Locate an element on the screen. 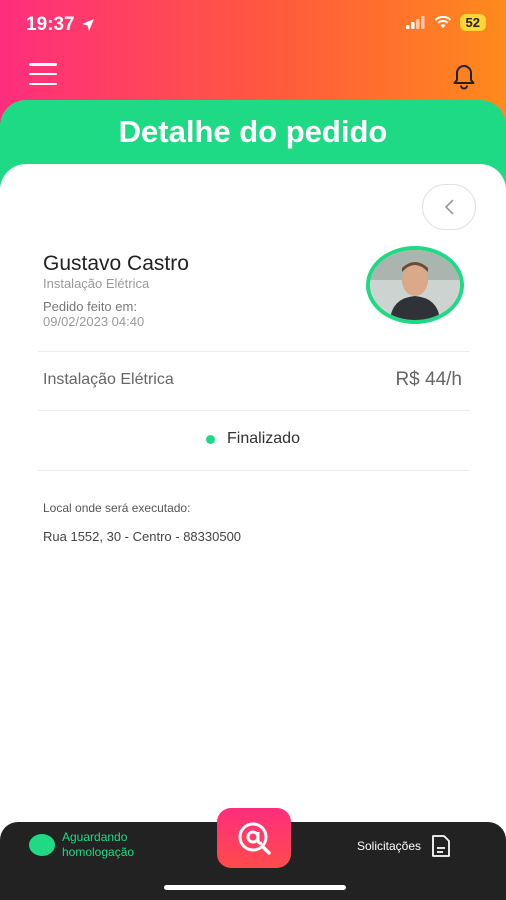 This screenshot has width=506, height=900. order-date-label: Pedido feito em: is located at coordinates (90, 306).